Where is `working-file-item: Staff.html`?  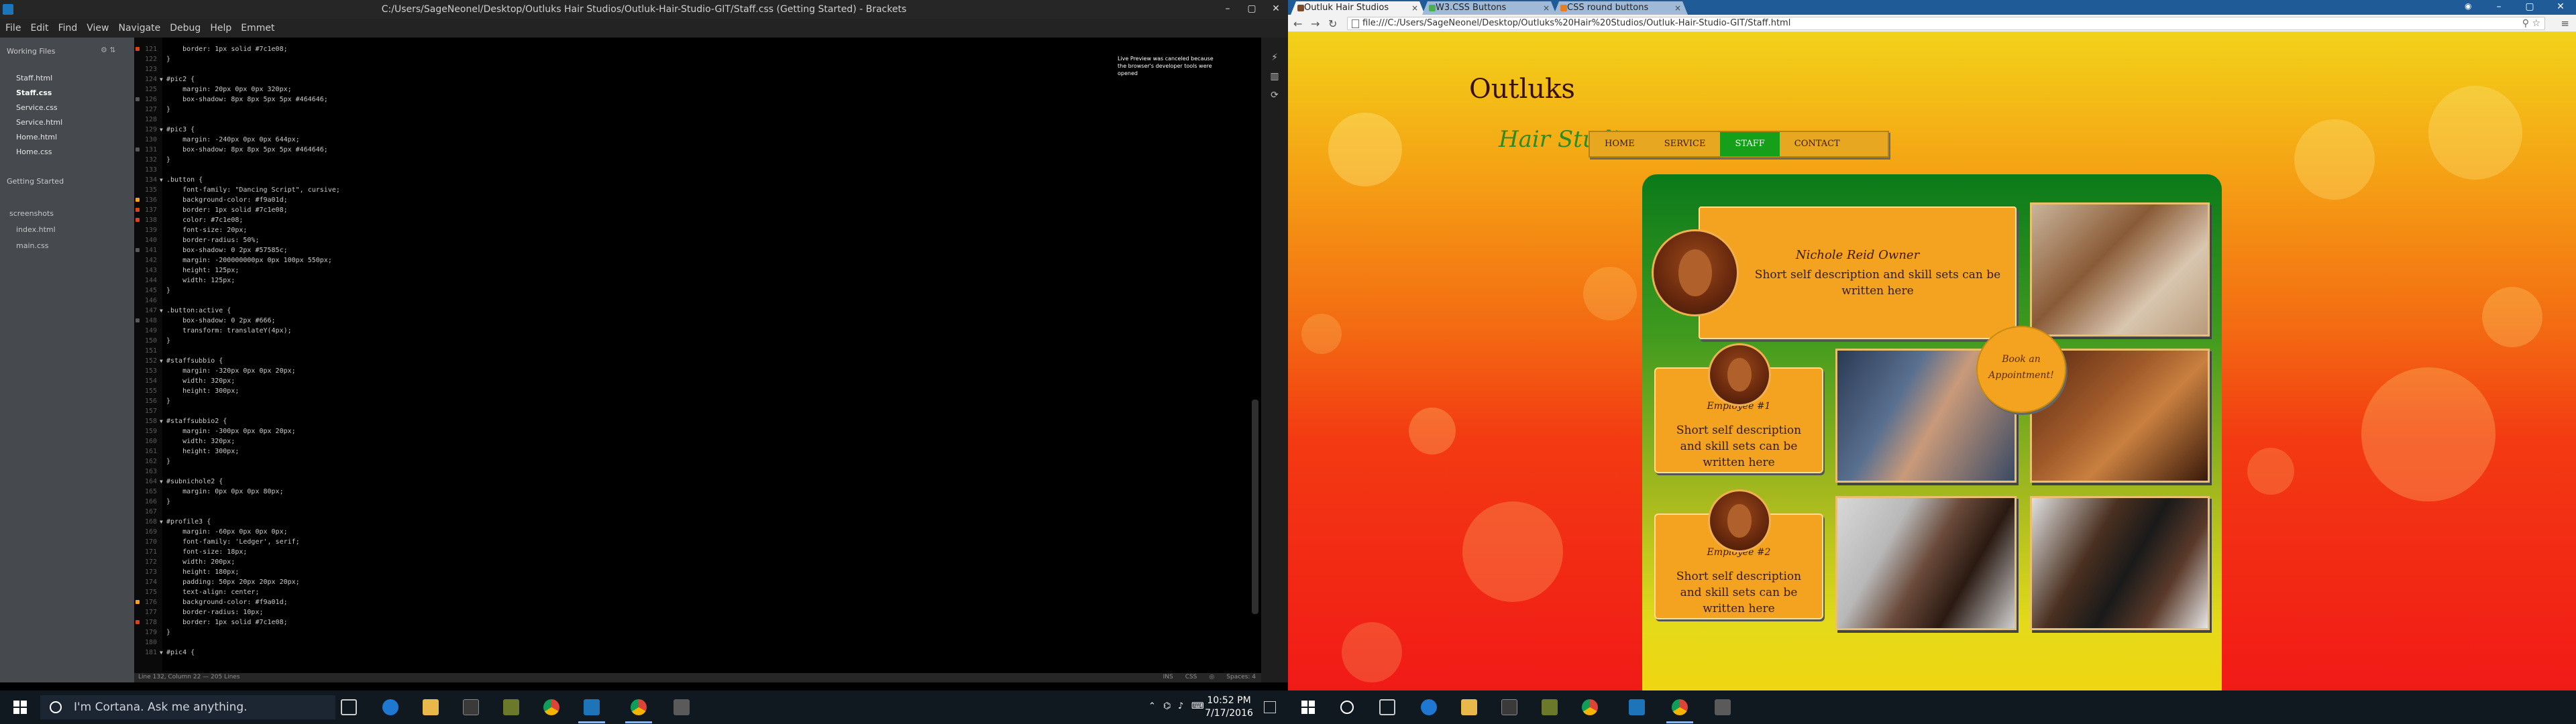
working-file-item: Staff.html is located at coordinates (34, 78).